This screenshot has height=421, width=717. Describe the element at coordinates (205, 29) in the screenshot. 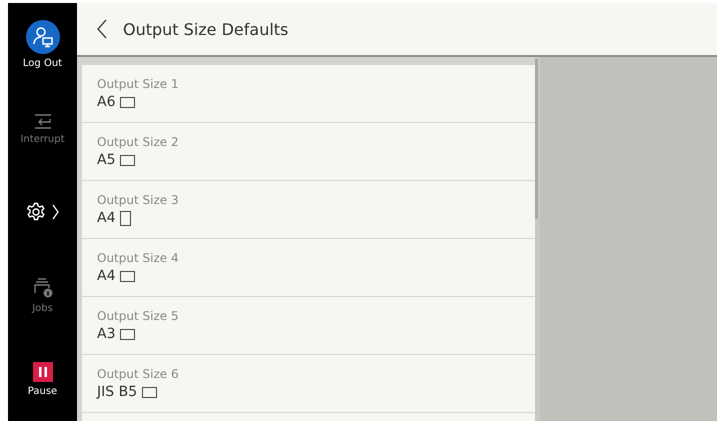

I see `page-title: Output Size Defaults` at that location.